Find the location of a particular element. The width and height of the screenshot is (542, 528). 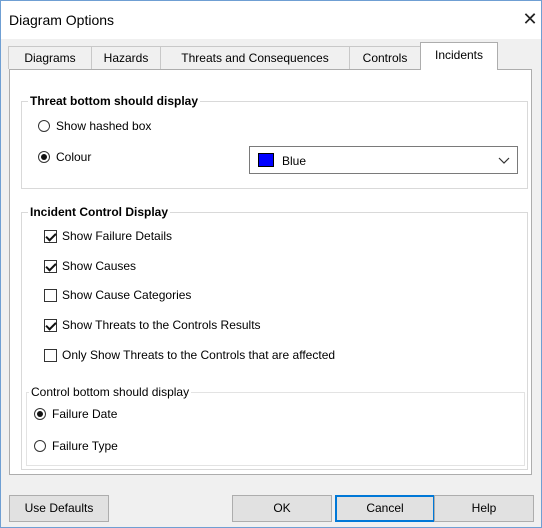

failure-date-label: Failure Date is located at coordinates (85, 414).